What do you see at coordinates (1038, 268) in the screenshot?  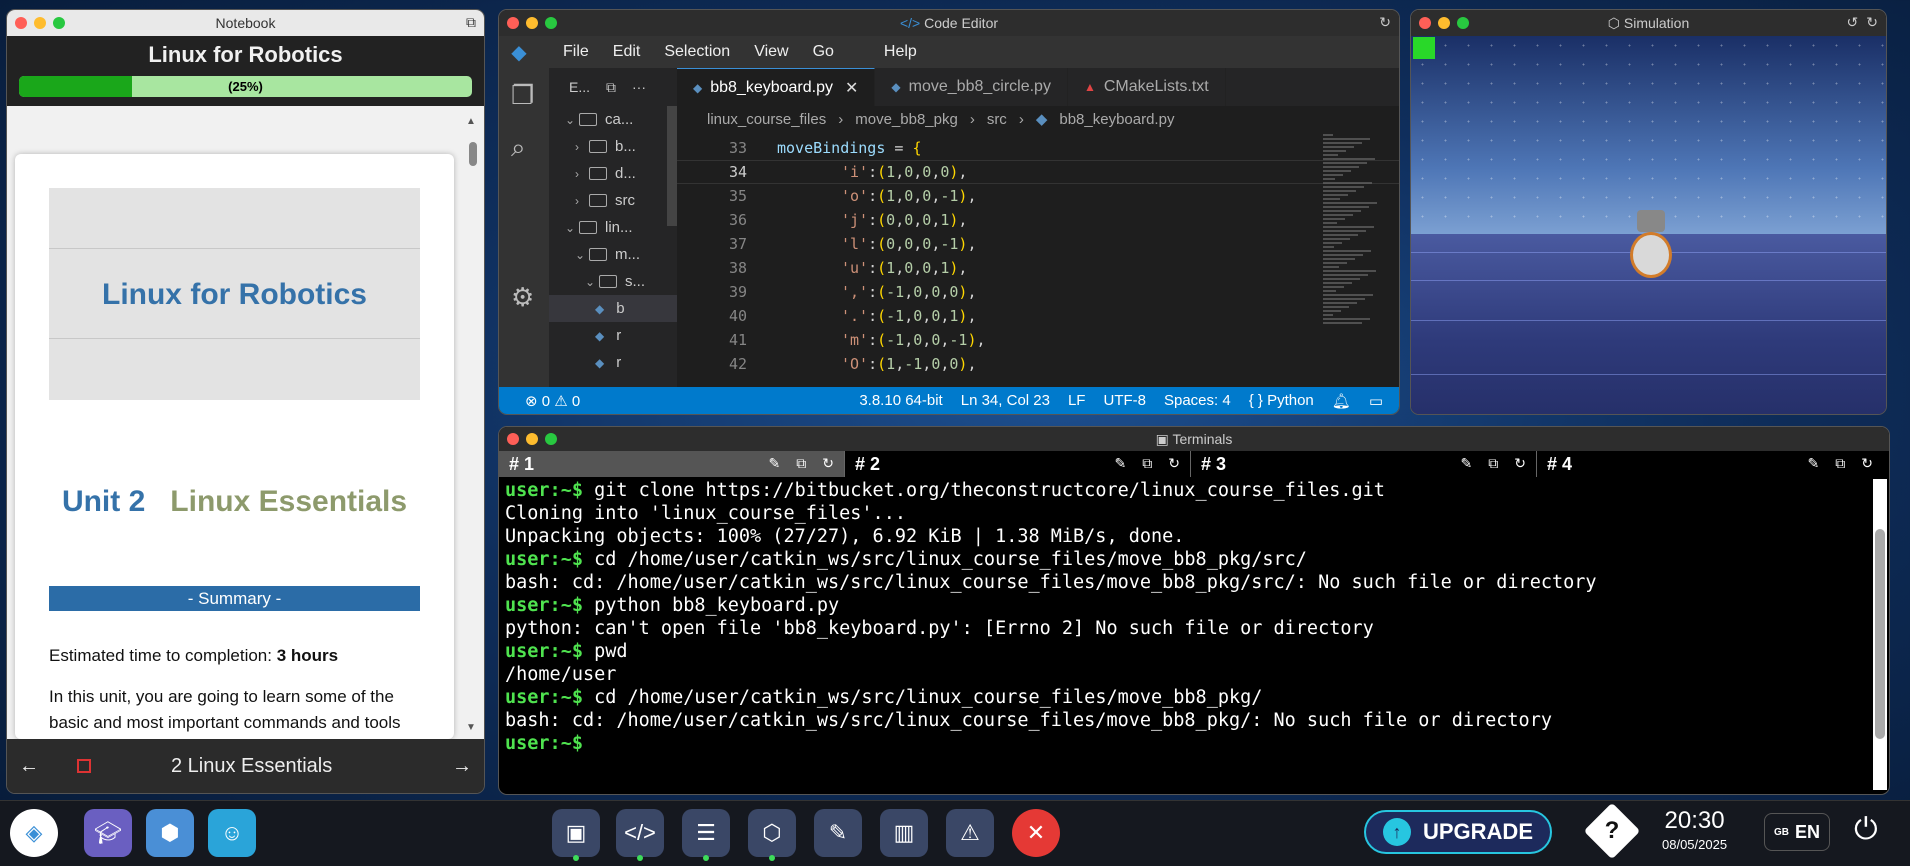 I see `code-line: 38 'u':(1,0,0,1),` at bounding box center [1038, 268].